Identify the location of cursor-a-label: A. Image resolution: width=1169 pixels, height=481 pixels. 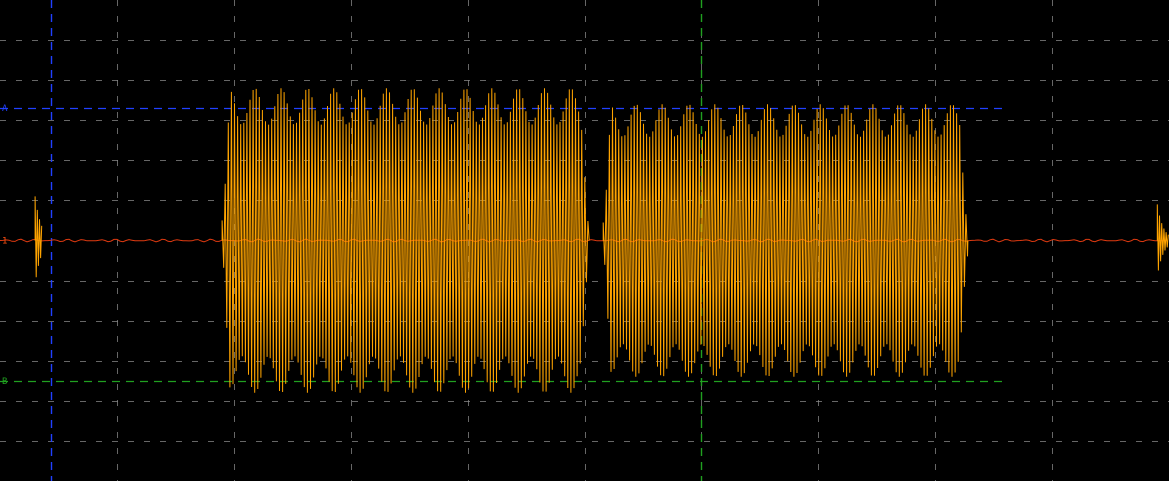
(5, 109).